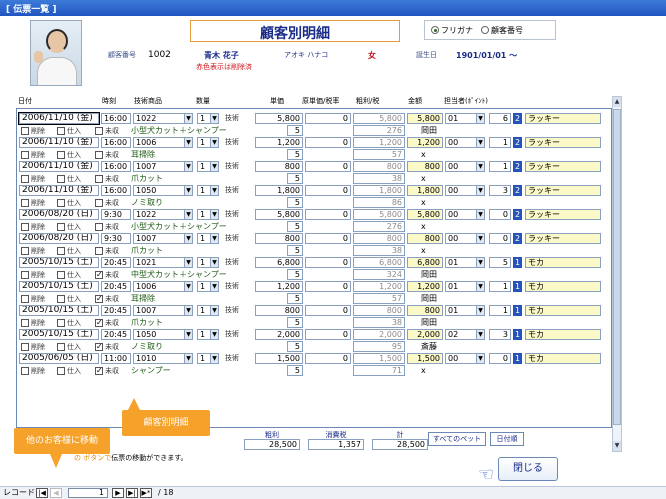  What do you see at coordinates (452, 30) in the screenshot?
I see `sort-furigana-option: フリガナ` at bounding box center [452, 30].